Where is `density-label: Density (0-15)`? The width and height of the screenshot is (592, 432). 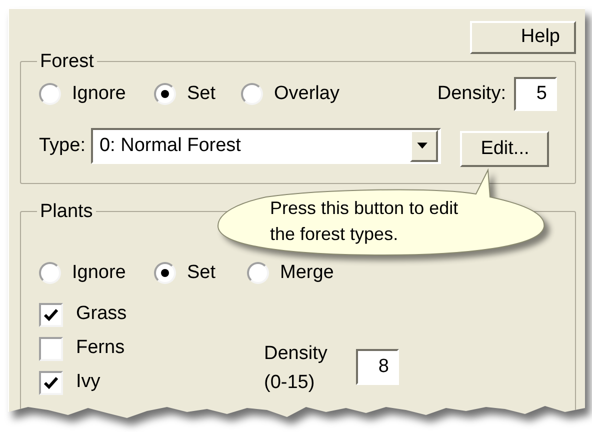
density-label: Density (0-15) is located at coordinates (296, 368).